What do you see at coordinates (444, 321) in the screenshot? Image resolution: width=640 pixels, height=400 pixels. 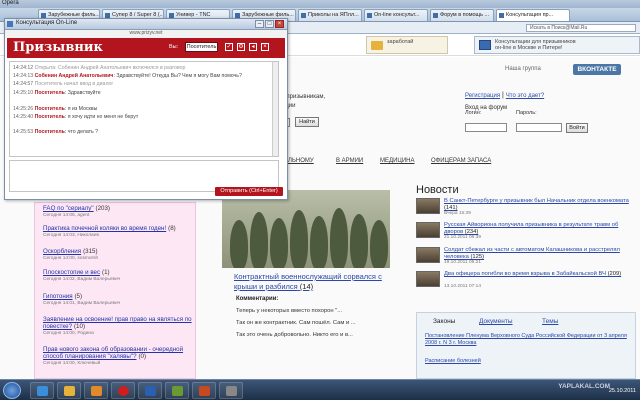 I see `tab-laws: Законы` at bounding box center [444, 321].